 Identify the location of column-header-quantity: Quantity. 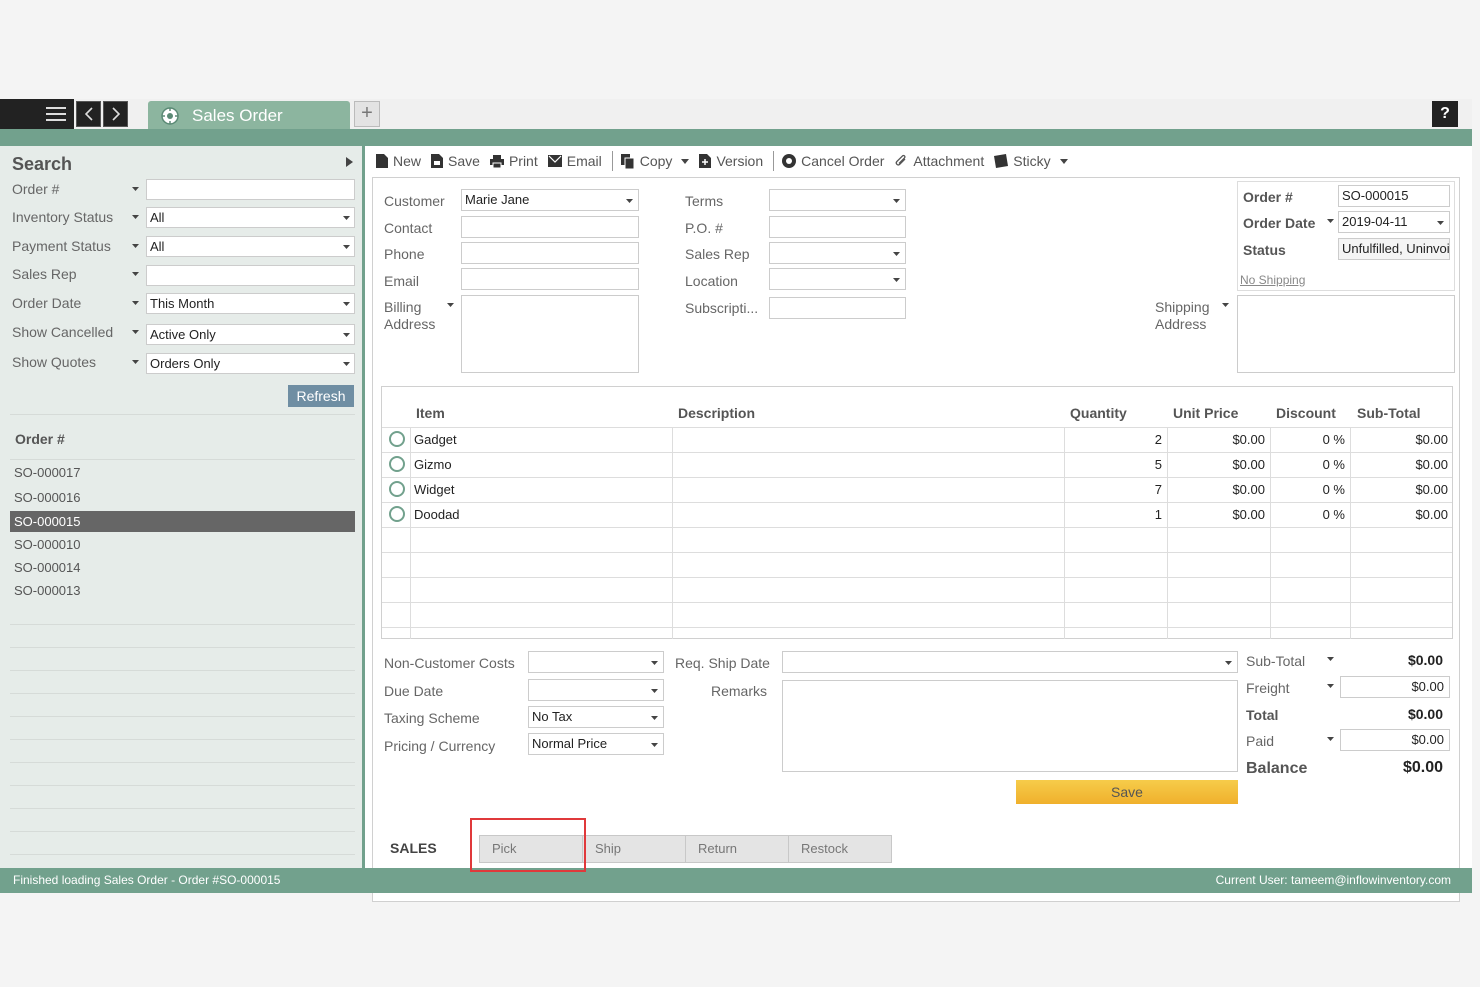
(1098, 413).